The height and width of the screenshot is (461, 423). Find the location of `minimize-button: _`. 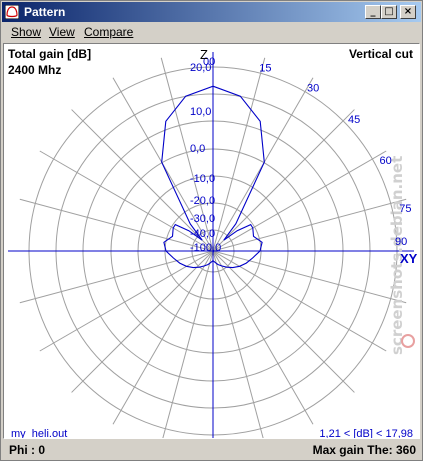

minimize-button: _ is located at coordinates (373, 12).